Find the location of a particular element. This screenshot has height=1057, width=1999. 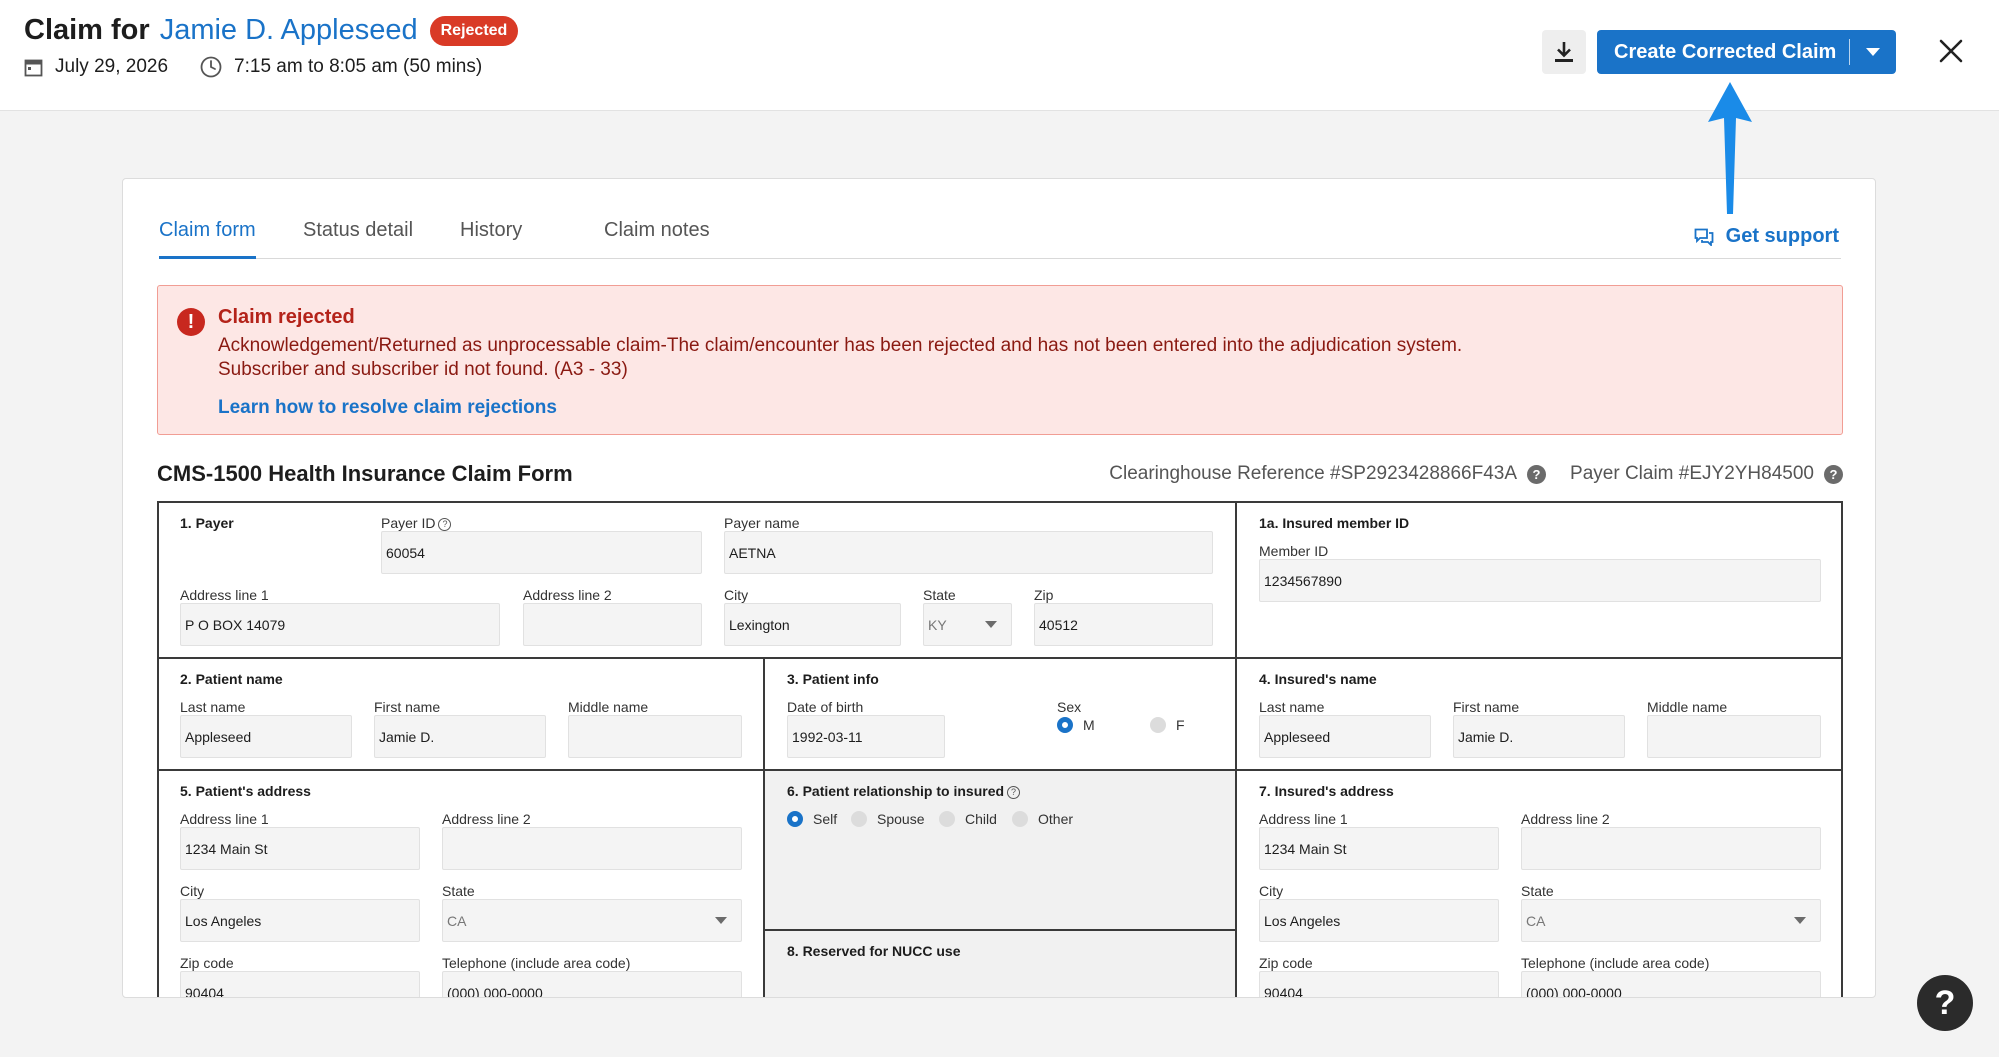

patient-address1-input: 1234 Main St is located at coordinates (300, 848).